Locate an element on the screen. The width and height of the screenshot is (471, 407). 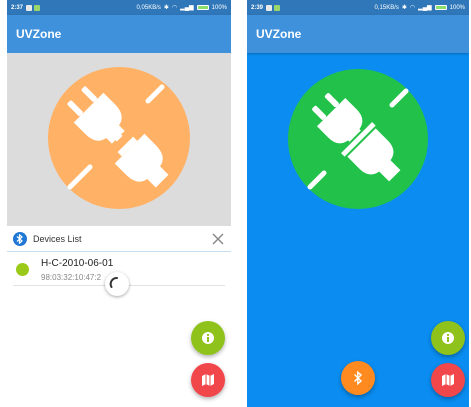
network-speed: 0,05KB/s is located at coordinates (148, 7).